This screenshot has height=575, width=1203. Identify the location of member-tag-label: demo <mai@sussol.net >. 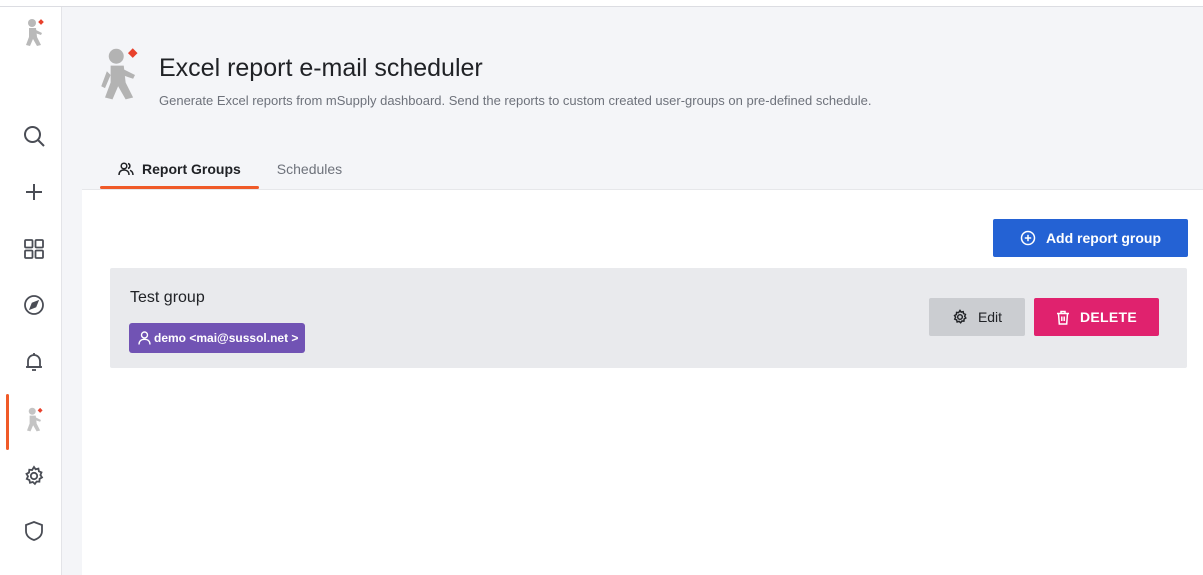
(226, 338).